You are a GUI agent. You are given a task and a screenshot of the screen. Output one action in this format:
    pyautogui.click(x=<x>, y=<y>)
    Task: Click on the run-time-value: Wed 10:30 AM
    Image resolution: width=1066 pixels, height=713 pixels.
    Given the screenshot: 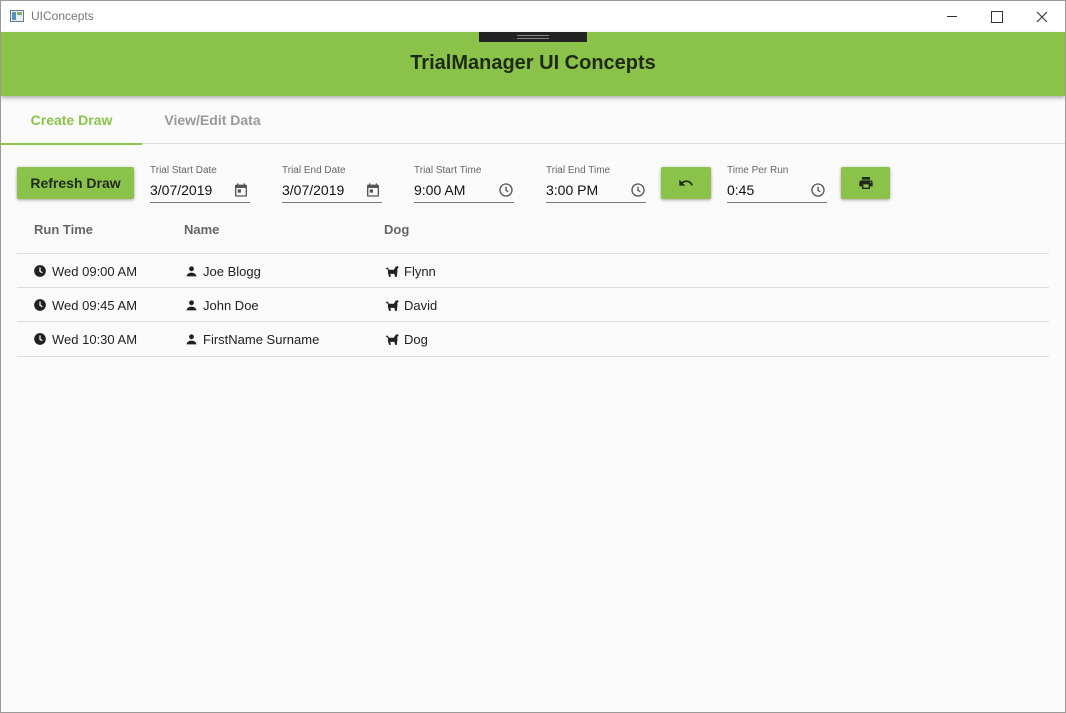 What is the action you would take?
    pyautogui.click(x=95, y=339)
    